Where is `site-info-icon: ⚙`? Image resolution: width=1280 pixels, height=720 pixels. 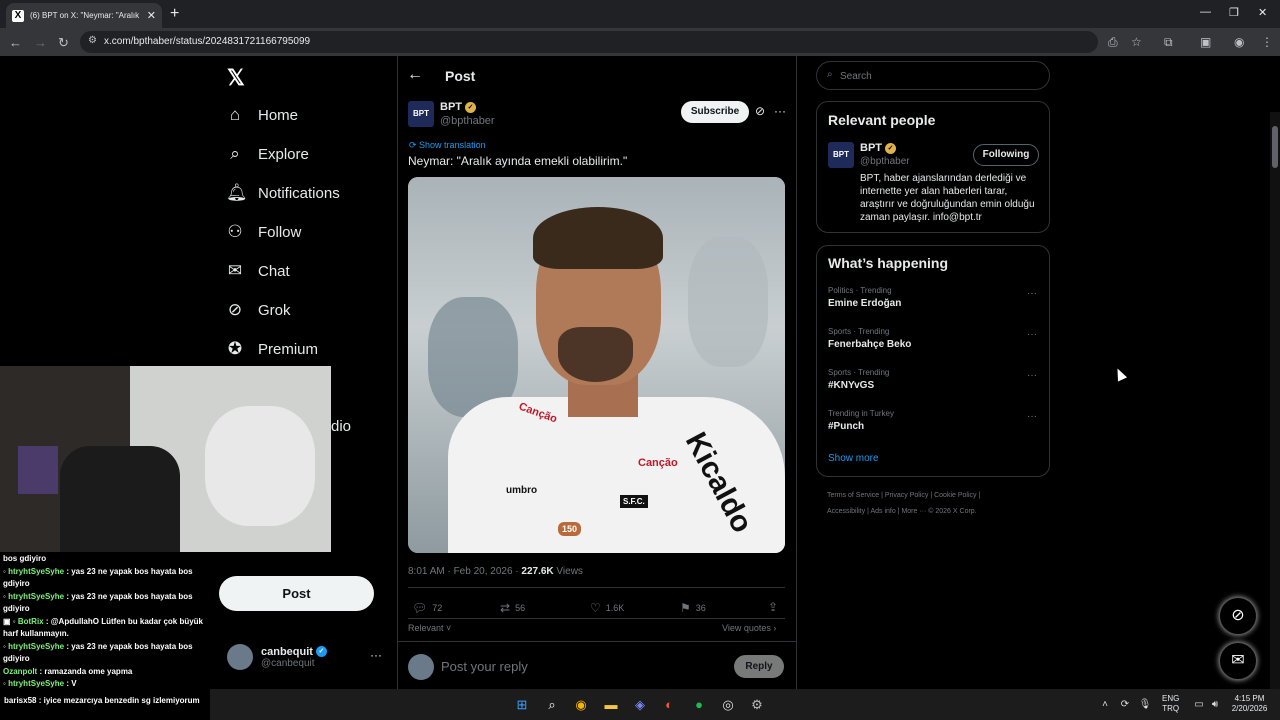
site-info-icon: ⚙ is located at coordinates (92, 40).